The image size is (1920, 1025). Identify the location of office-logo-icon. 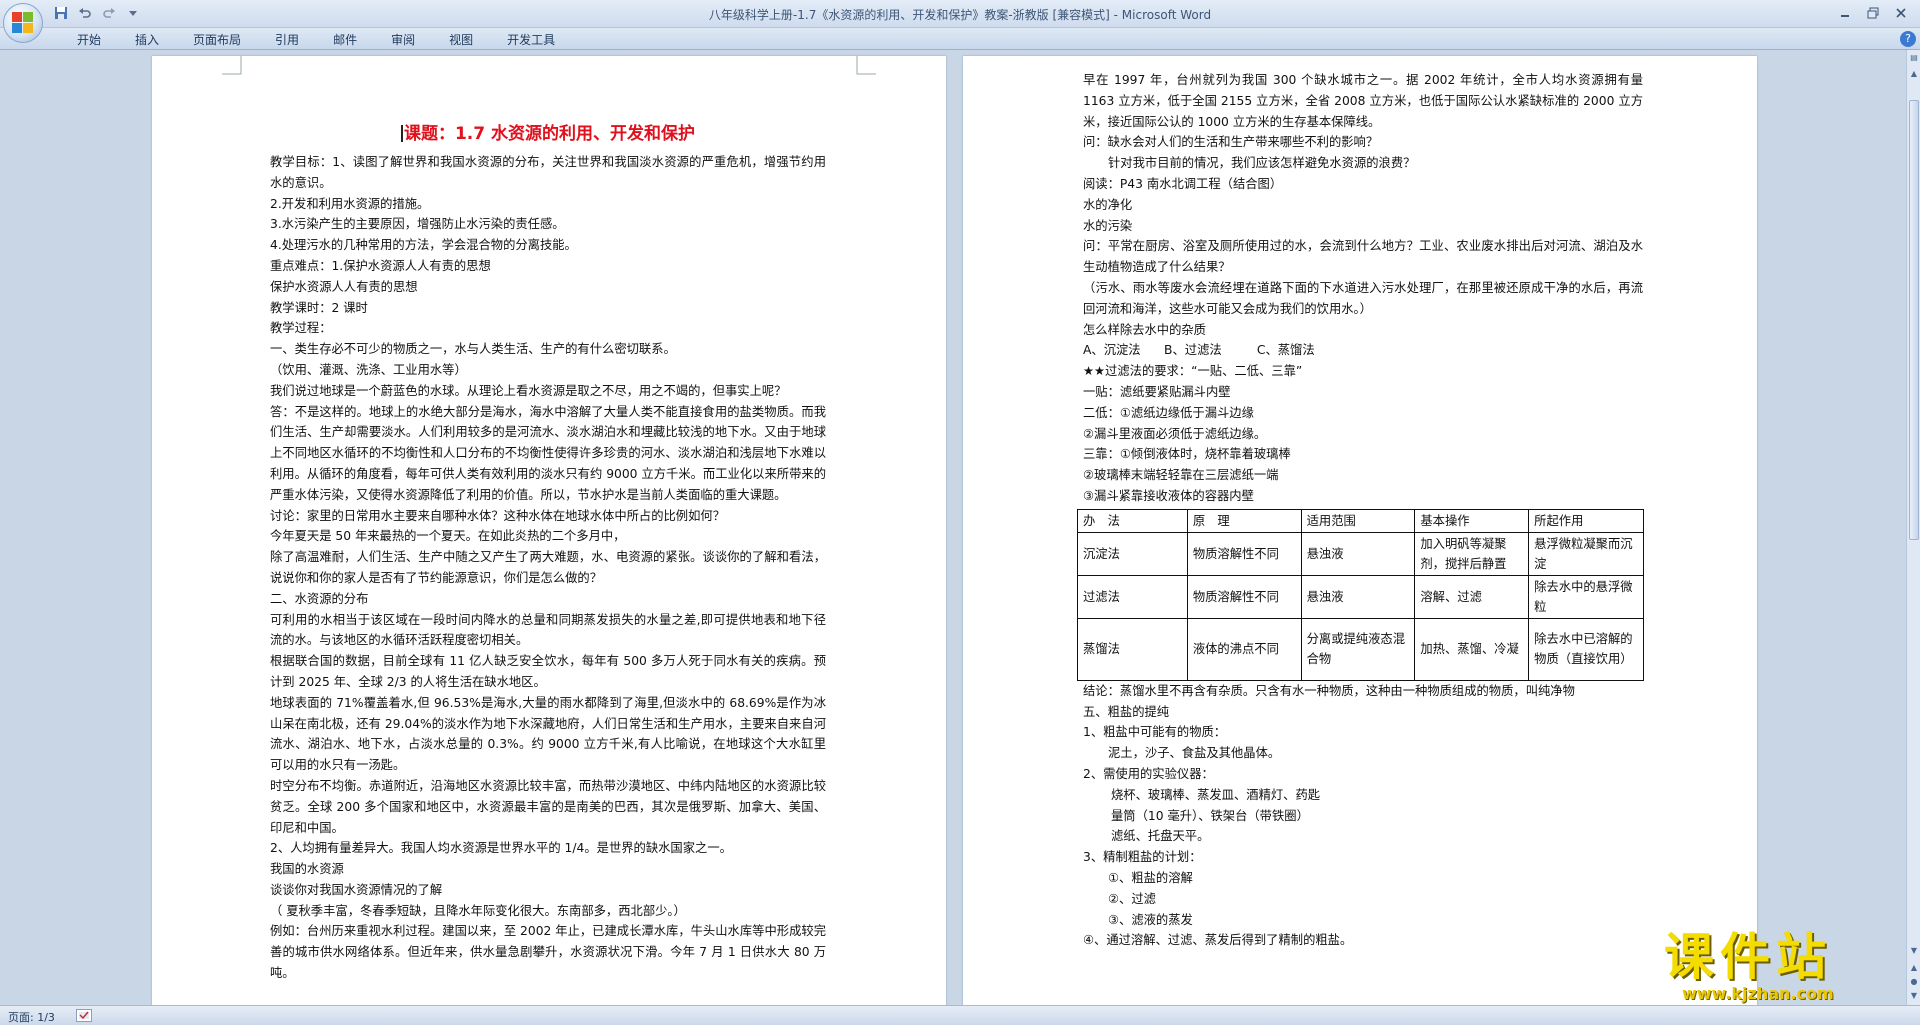
(23, 23).